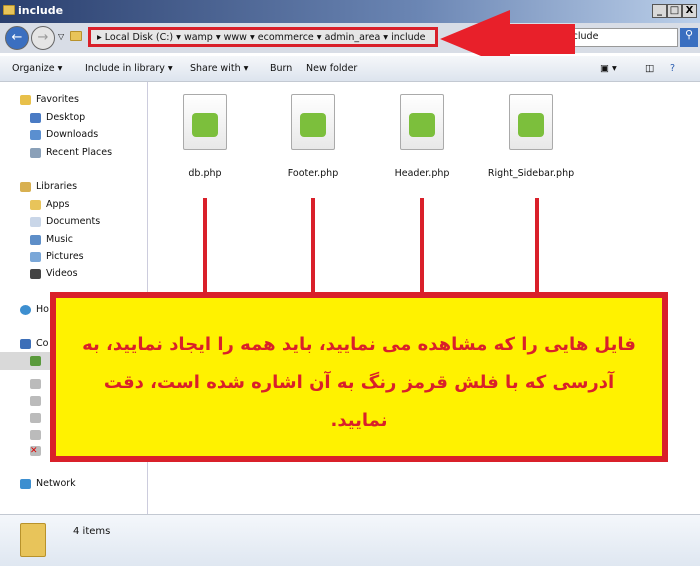  What do you see at coordinates (41, 10) in the screenshot?
I see `window-title: include` at bounding box center [41, 10].